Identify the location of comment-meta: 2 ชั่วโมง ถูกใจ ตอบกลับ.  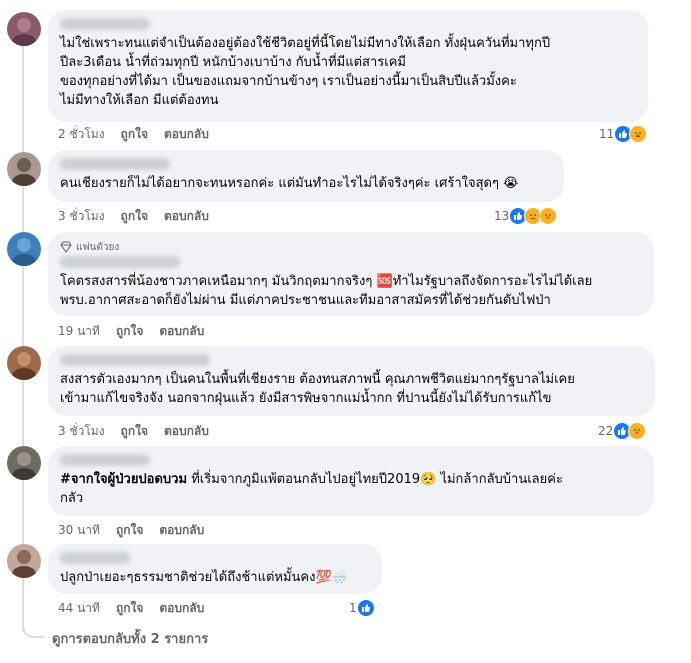
(133, 134).